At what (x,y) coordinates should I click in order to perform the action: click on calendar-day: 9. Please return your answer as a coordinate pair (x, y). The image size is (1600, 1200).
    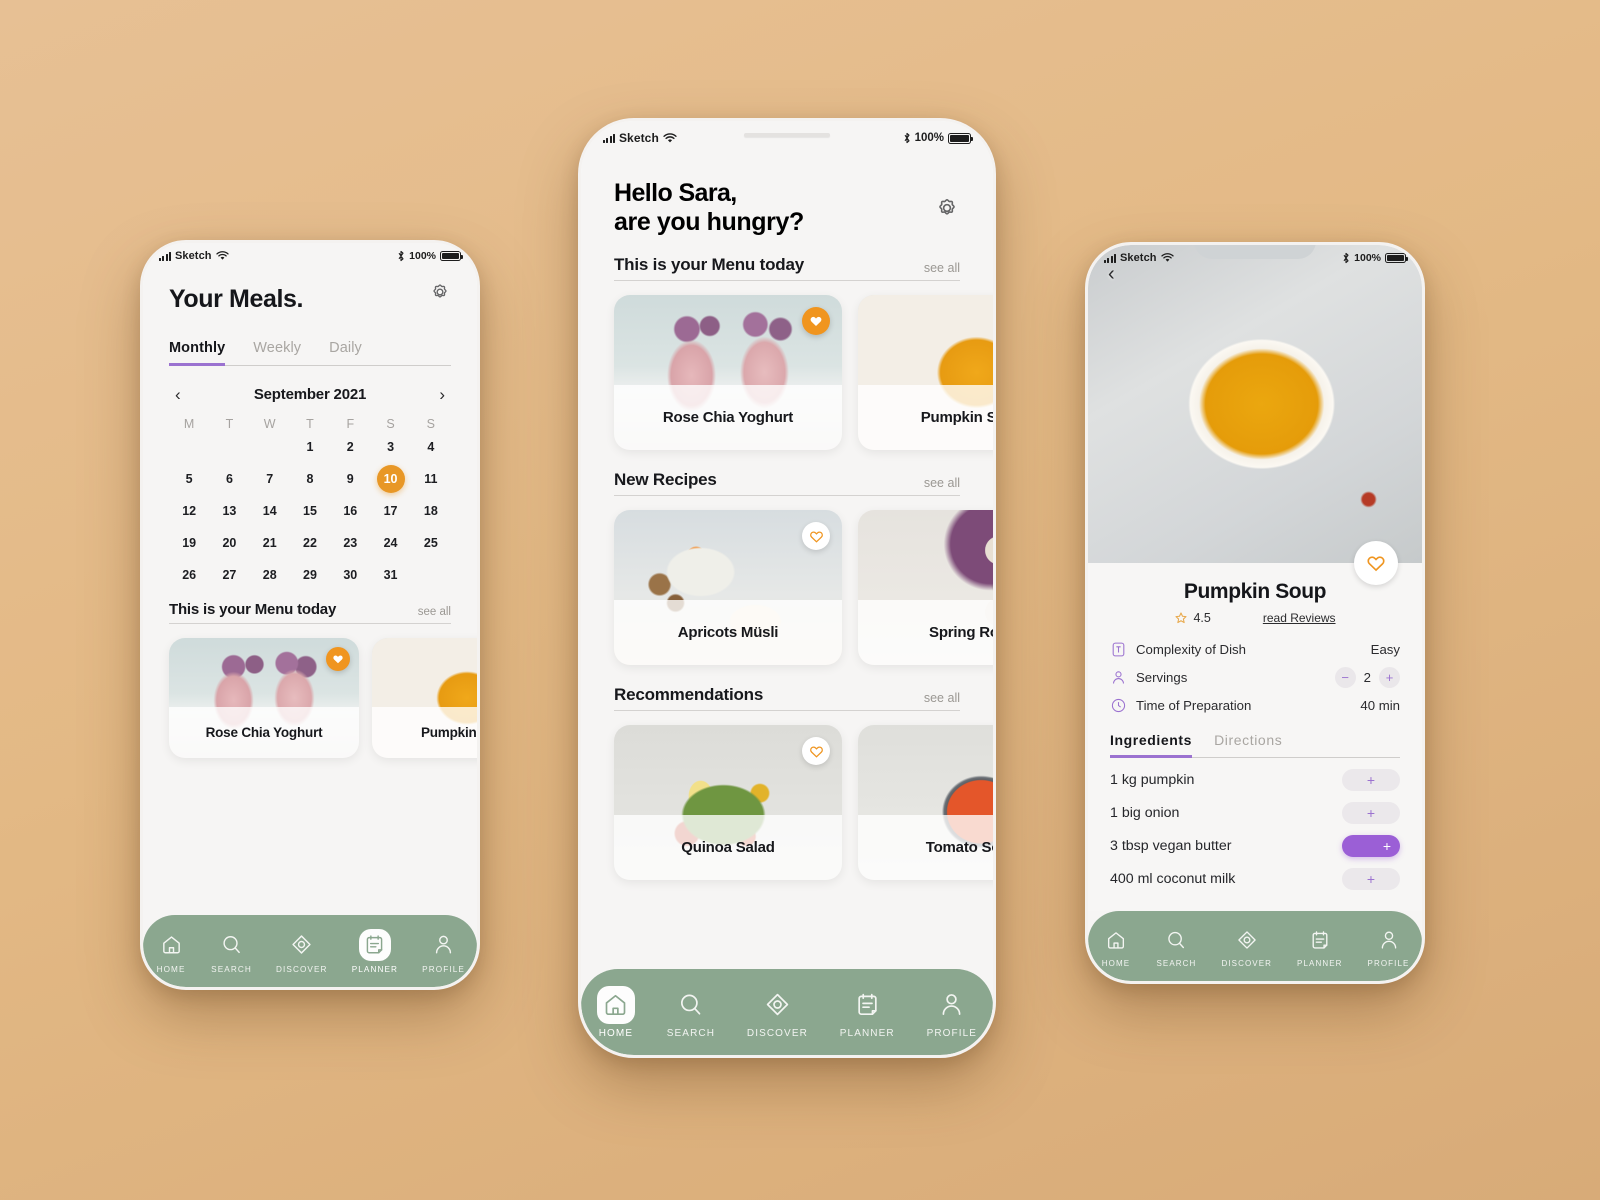
    Looking at the image, I should click on (350, 479).